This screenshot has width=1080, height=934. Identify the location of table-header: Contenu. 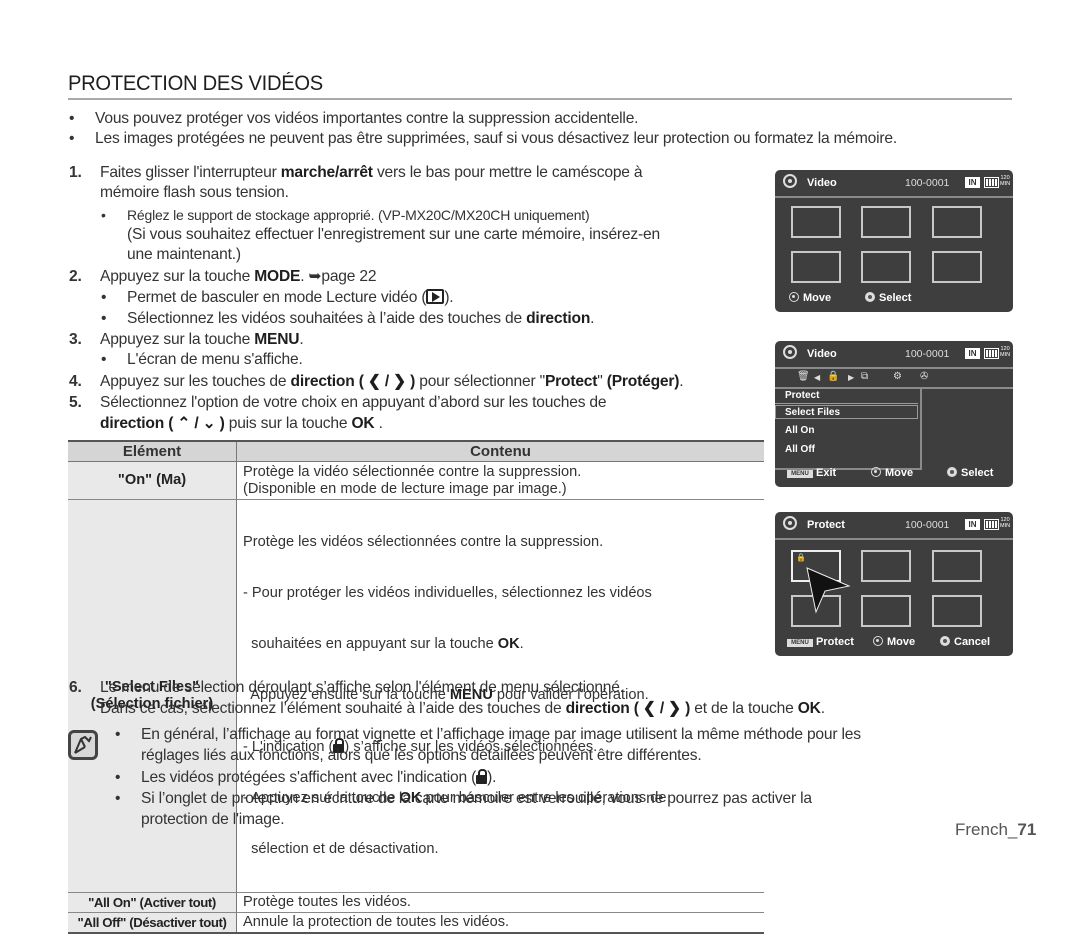
(500, 451).